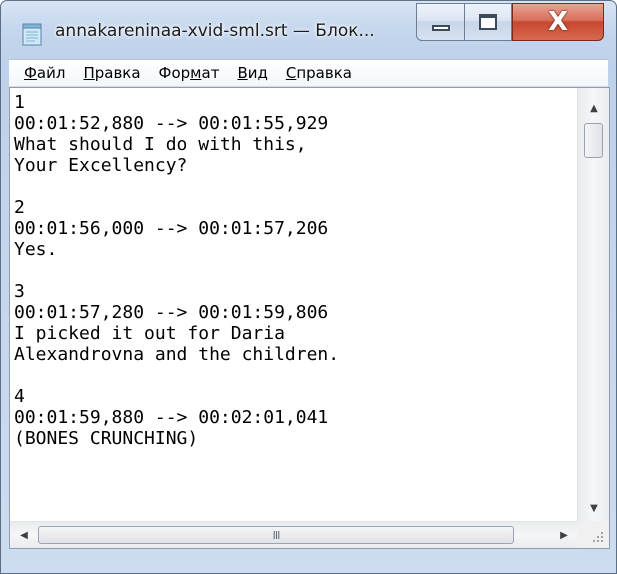  What do you see at coordinates (210, 73) in the screenshot?
I see `menu-format-label-end: ат` at bounding box center [210, 73].